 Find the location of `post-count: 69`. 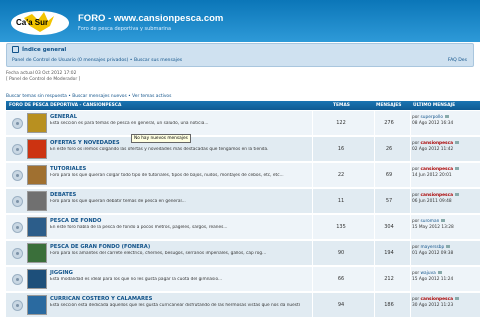

post-count: 69 is located at coordinates (389, 175).